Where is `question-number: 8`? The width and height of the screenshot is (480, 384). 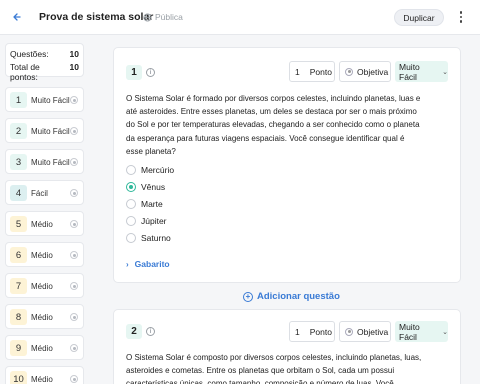 question-number: 8 is located at coordinates (18, 317).